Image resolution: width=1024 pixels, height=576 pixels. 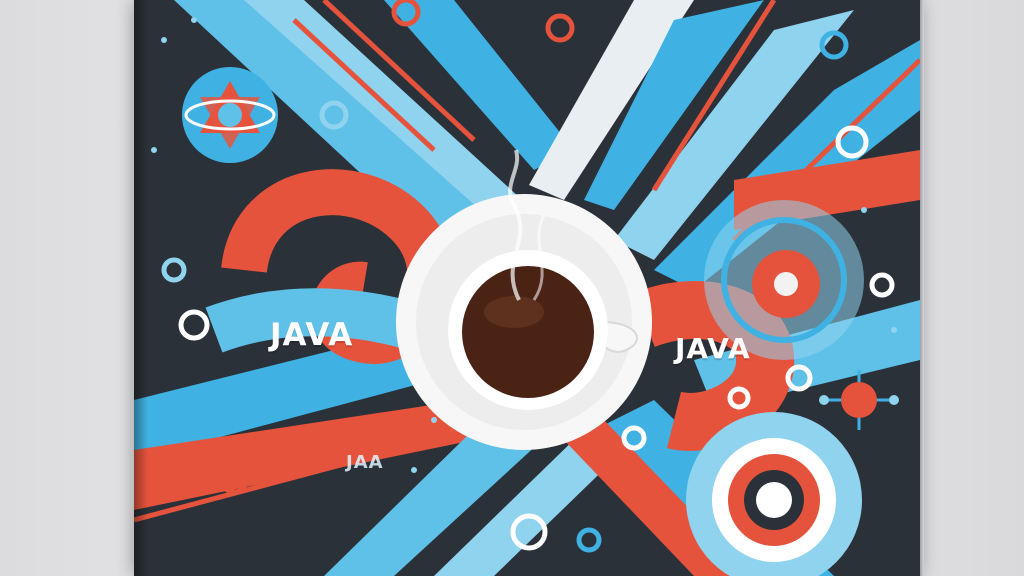 What do you see at coordinates (312, 335) in the screenshot?
I see `java-label-left: JAVA` at bounding box center [312, 335].